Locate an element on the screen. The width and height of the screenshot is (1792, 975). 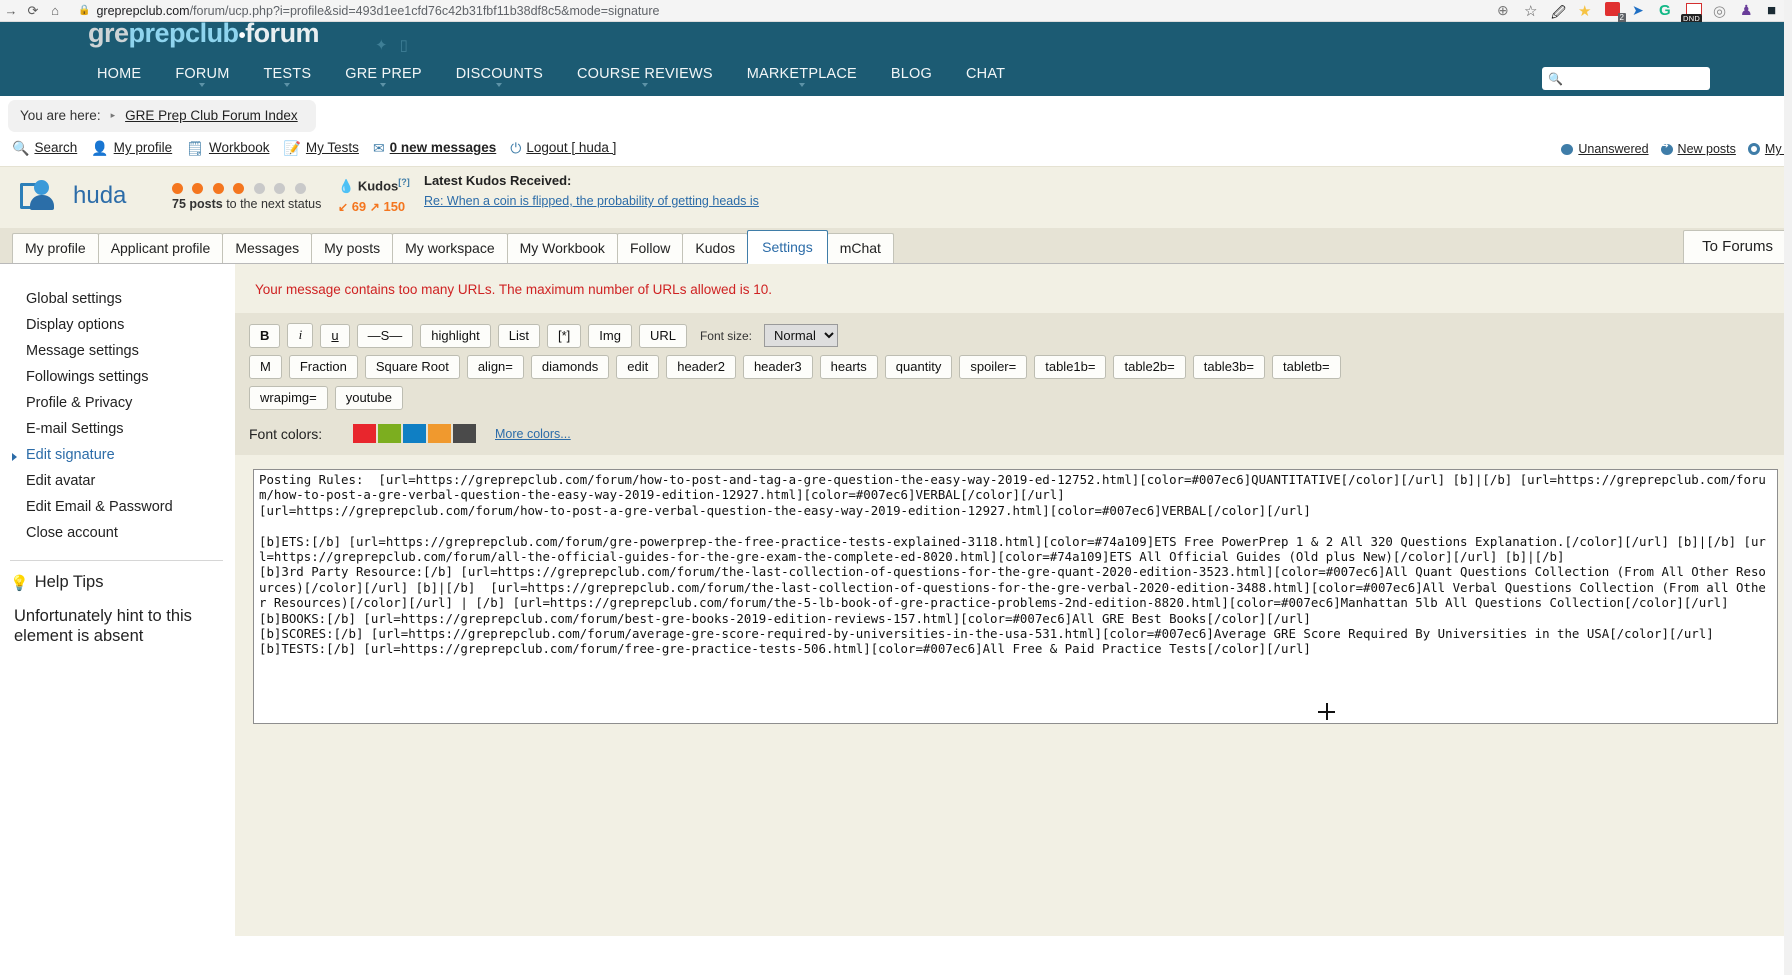
bbcode-url-button: URL is located at coordinates (662, 335).